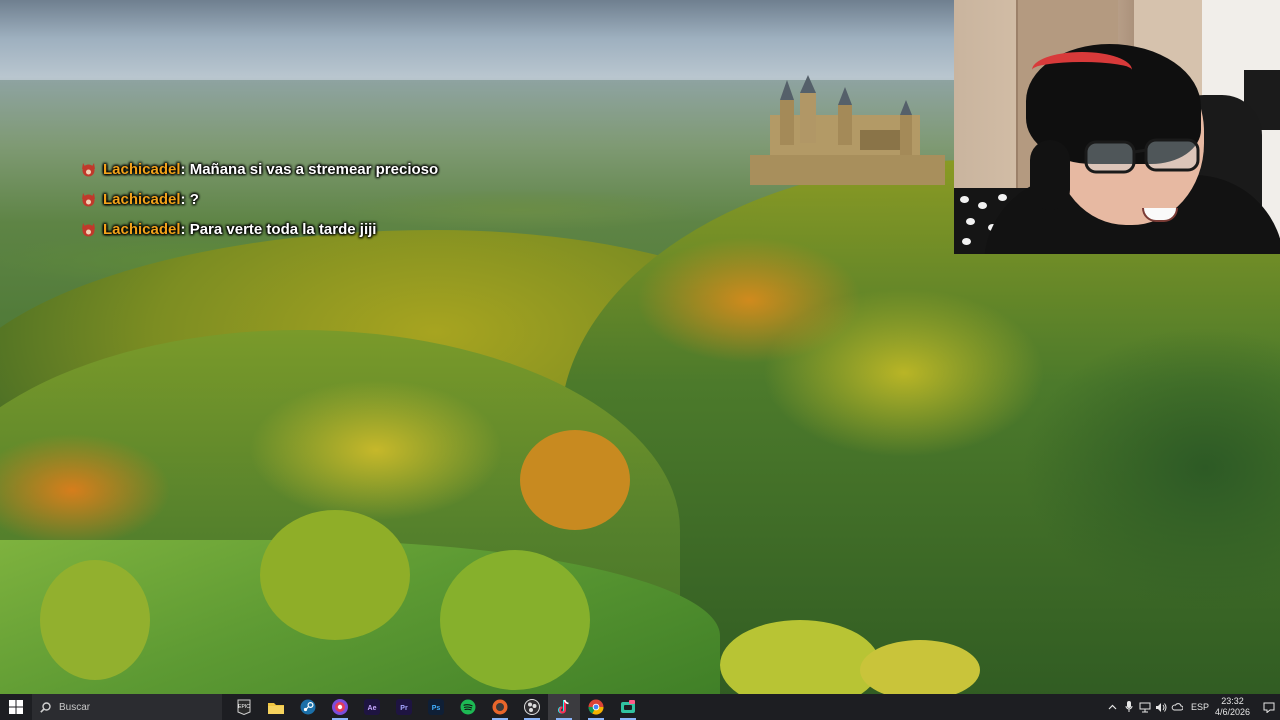 Image resolution: width=1280 pixels, height=720 pixels. I want to click on taskbar: Buscar EPIC Ae Pr Ps ESP 23:32 4/6/2026, so click(640, 707).